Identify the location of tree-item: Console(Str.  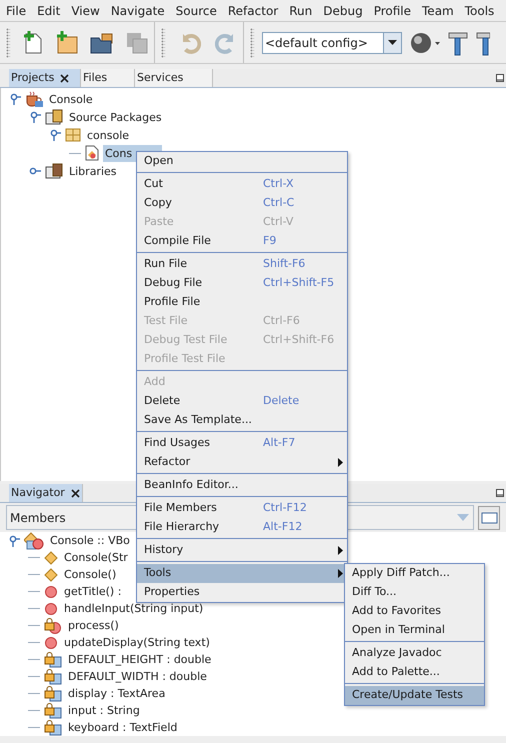
(96, 557).